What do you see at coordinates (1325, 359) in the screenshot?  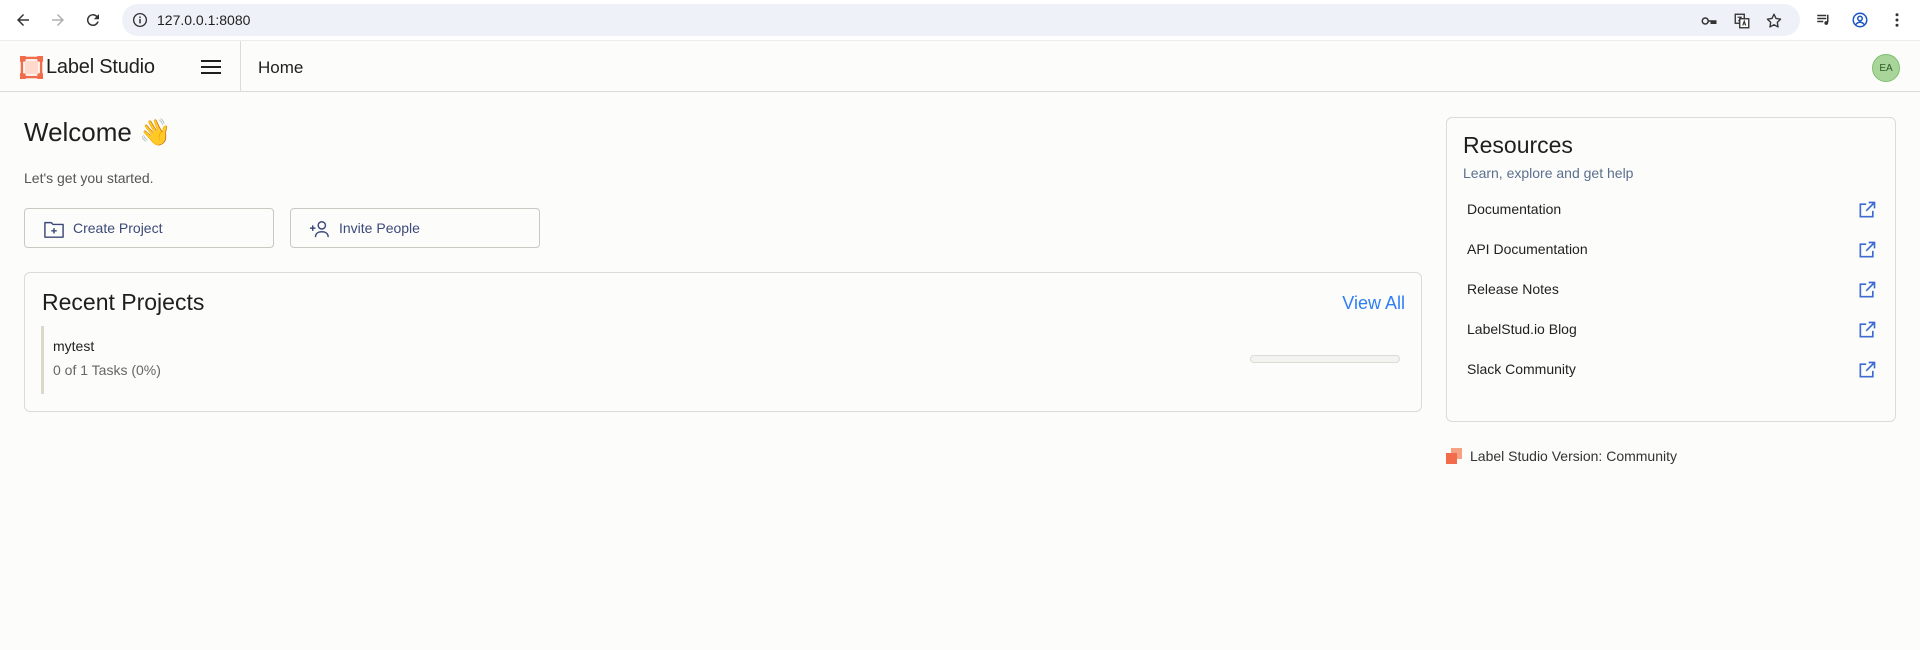 I see `project-progress-bar` at bounding box center [1325, 359].